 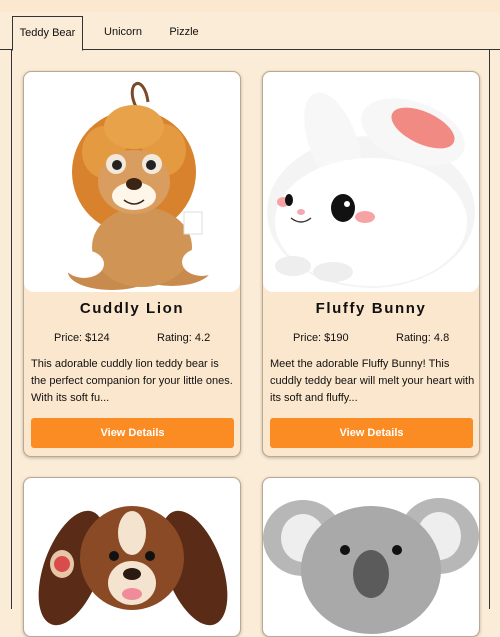 What do you see at coordinates (371, 190) in the screenshot?
I see `bunny-plush-icon` at bounding box center [371, 190].